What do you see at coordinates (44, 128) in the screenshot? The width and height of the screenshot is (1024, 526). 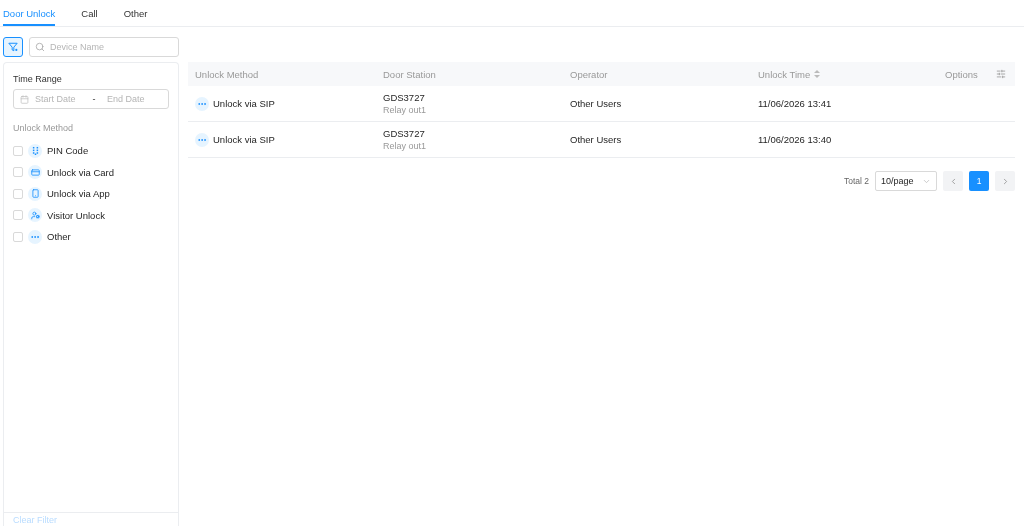 I see `section-label: Unlock Method` at bounding box center [44, 128].